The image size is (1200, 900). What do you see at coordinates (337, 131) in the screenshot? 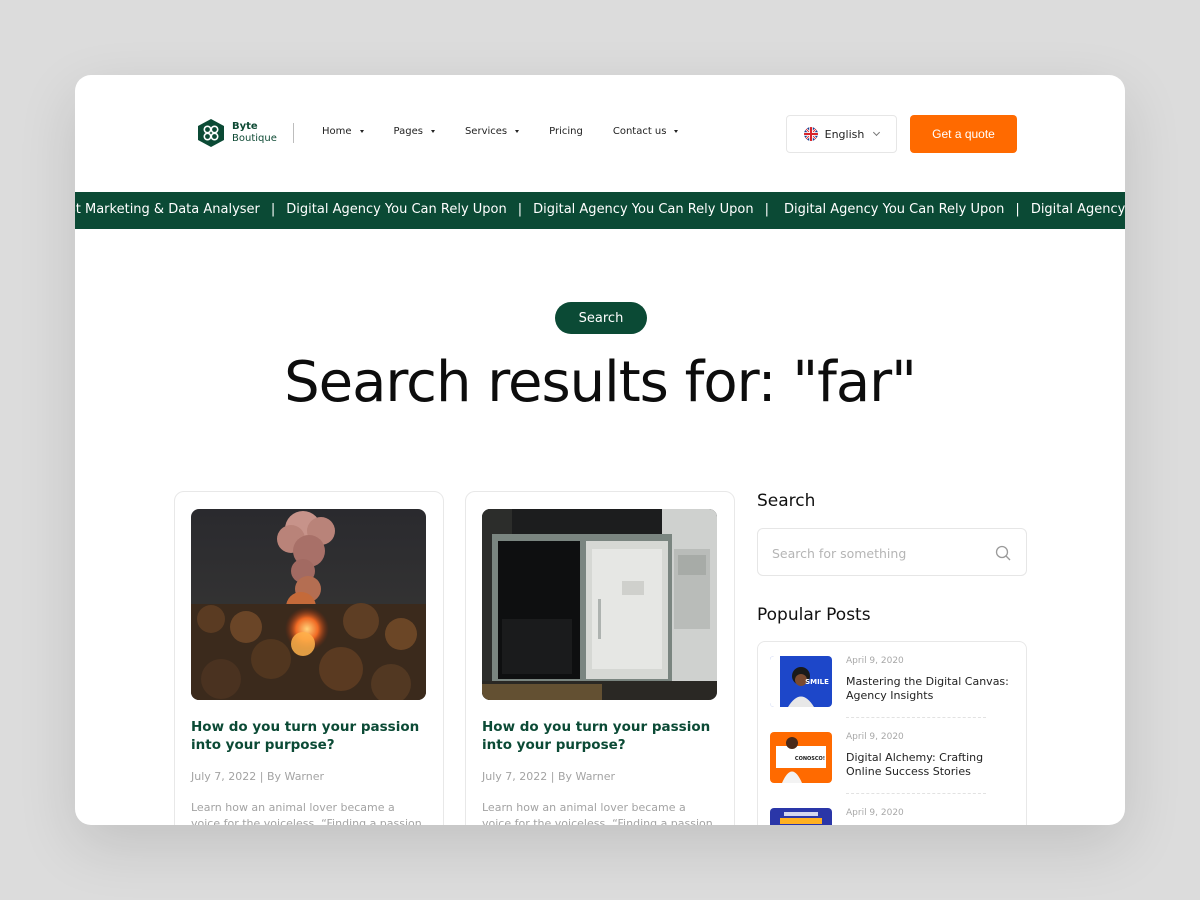
I see `nav-label: Home` at bounding box center [337, 131].